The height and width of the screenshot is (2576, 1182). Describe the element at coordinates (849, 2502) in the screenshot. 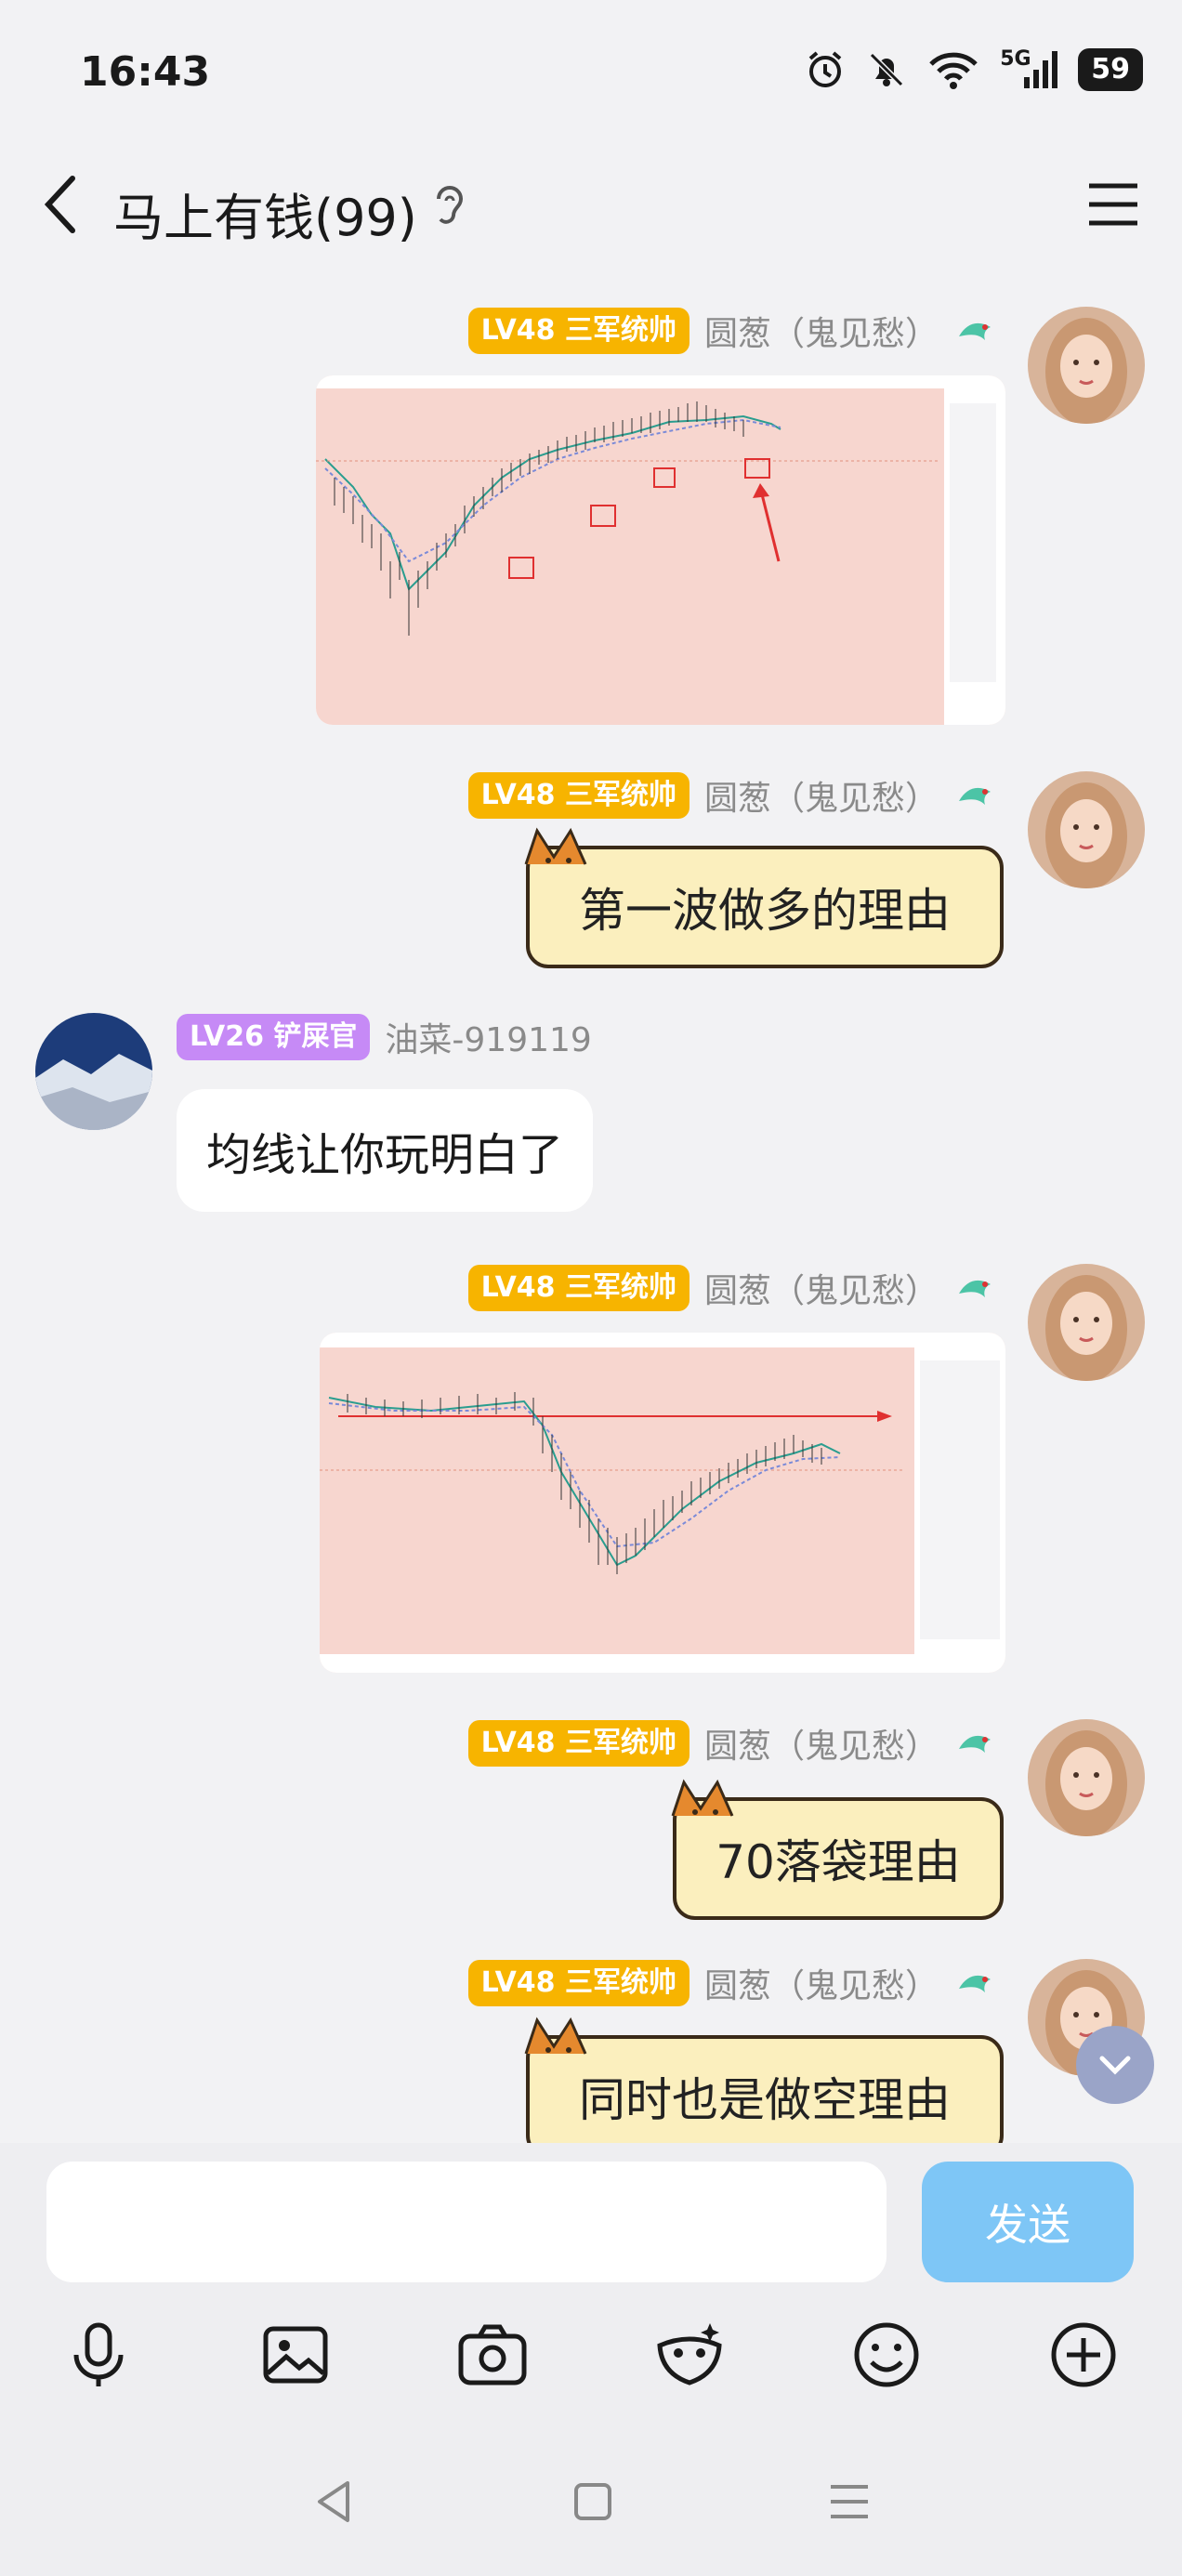

I see `nav-recents-icon` at that location.